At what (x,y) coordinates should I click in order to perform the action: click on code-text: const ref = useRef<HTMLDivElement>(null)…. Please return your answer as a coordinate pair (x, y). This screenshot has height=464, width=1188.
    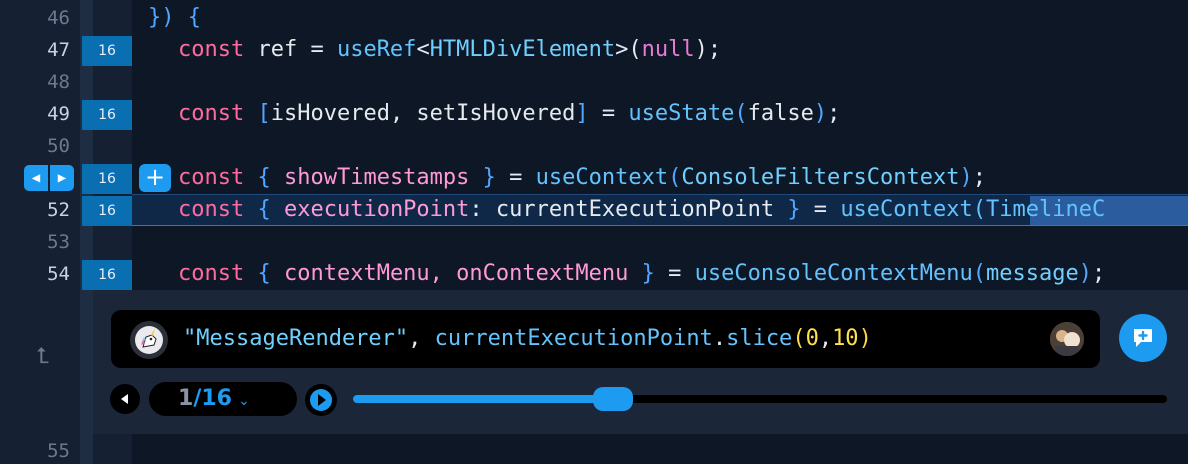
    Looking at the image, I should click on (449, 50).